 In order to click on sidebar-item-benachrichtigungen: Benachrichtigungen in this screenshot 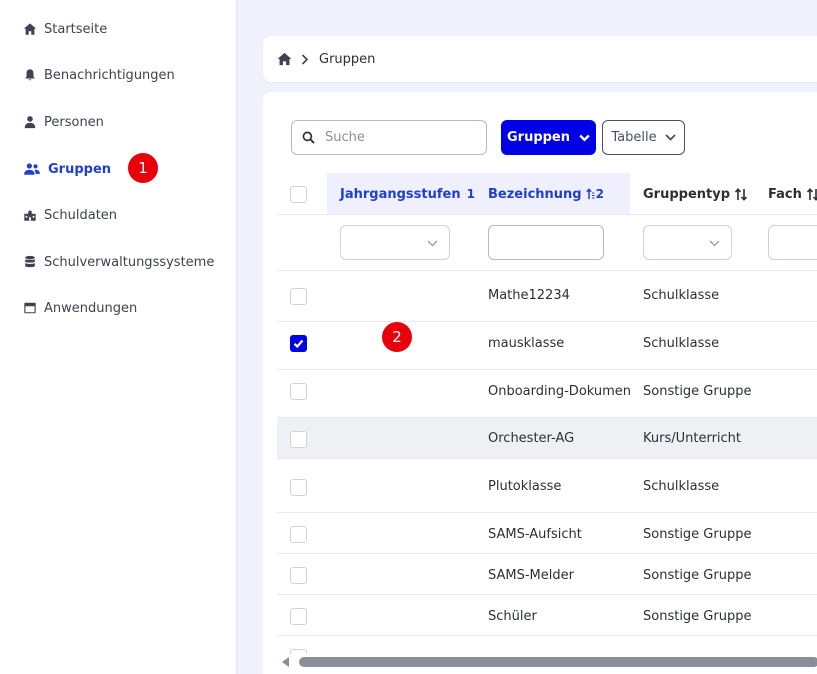, I will do `click(98, 75)`.